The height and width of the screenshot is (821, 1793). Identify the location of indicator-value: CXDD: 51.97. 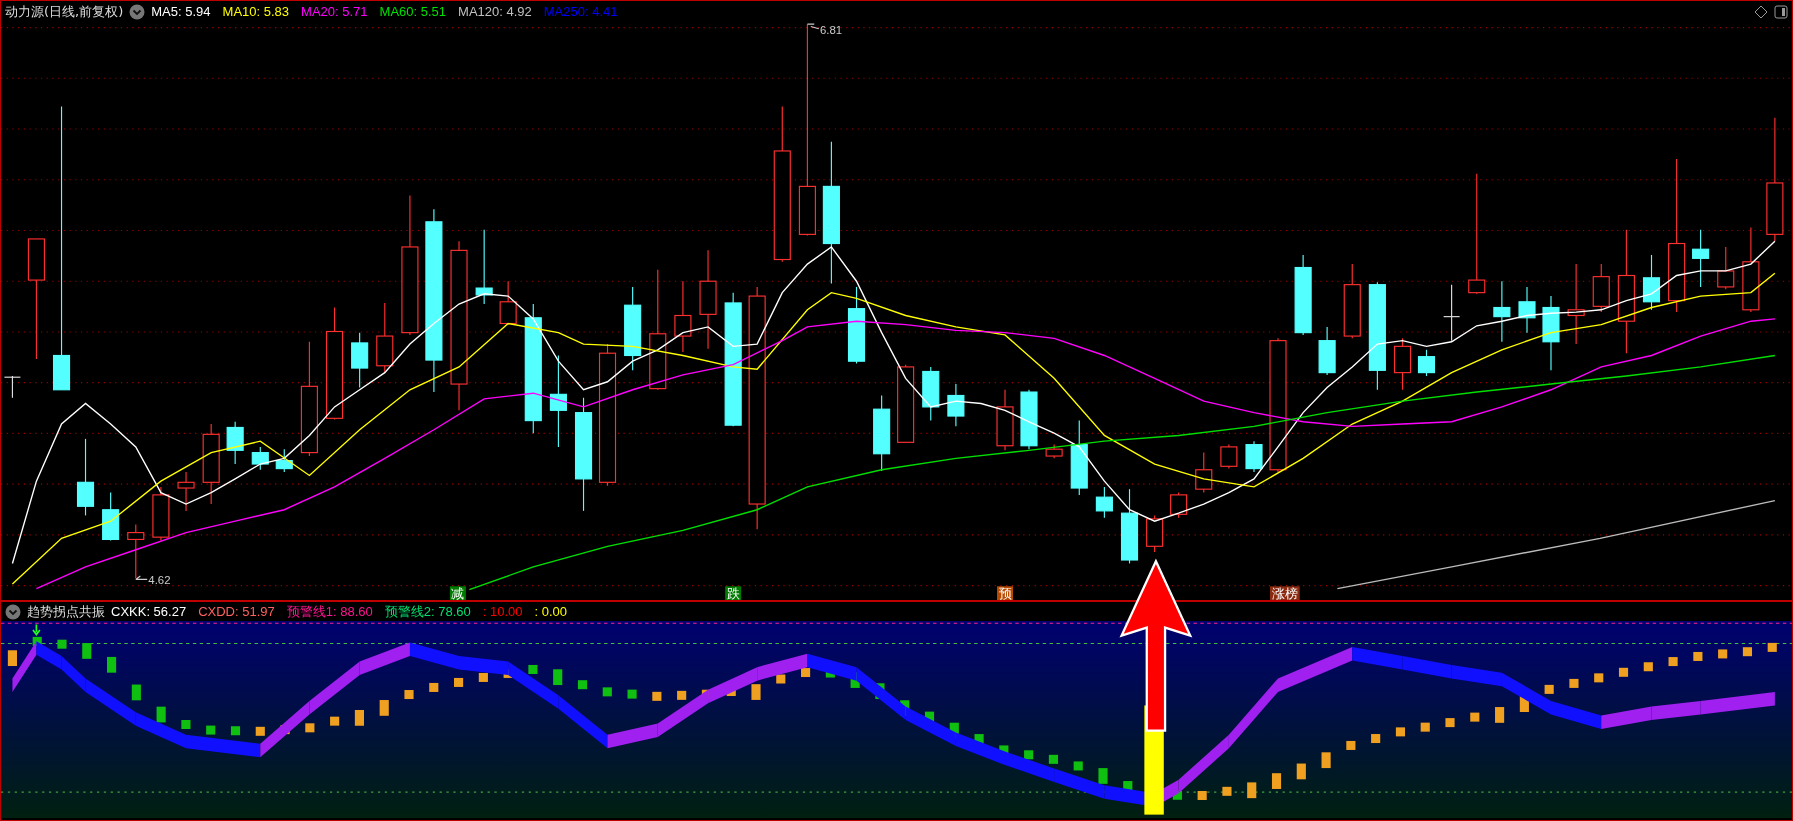
(236, 611).